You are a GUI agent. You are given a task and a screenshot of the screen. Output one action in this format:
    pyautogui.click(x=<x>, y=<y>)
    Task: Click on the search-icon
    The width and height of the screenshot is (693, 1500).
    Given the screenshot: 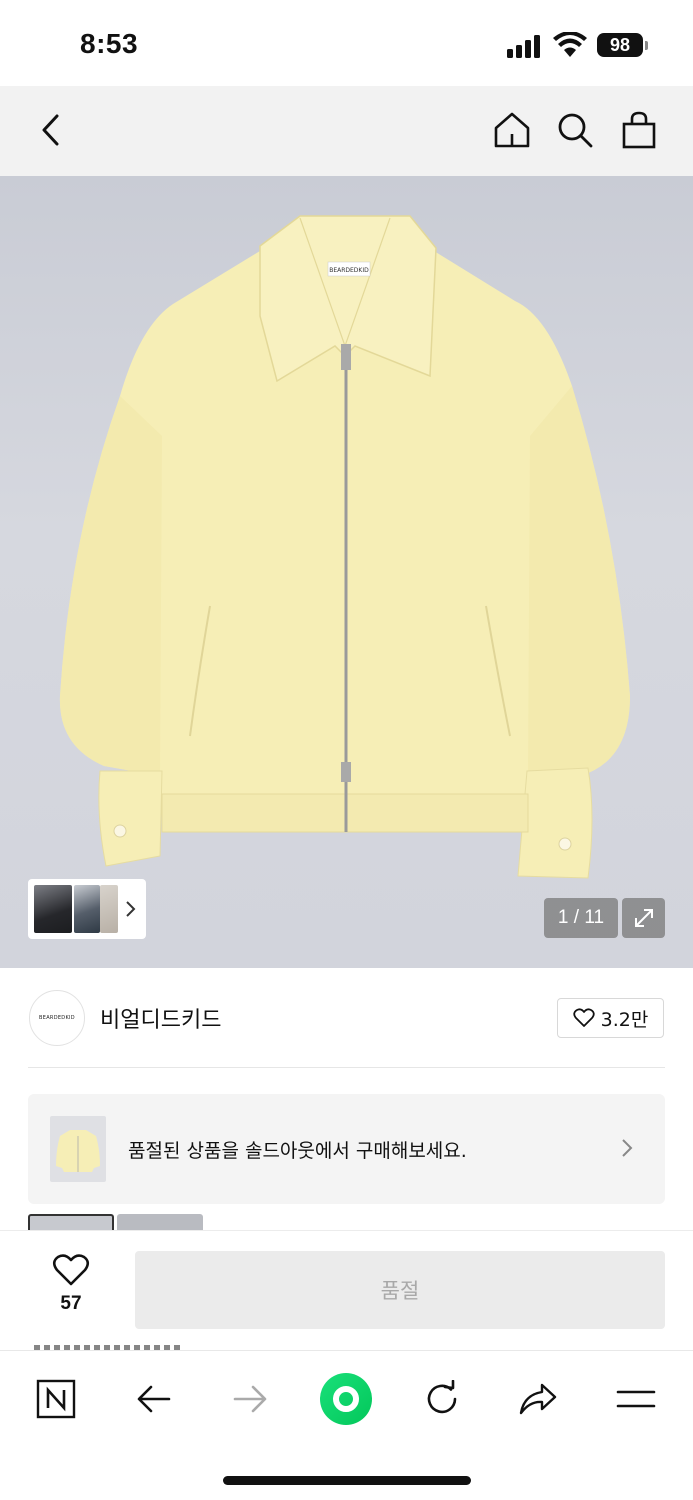 What is the action you would take?
    pyautogui.click(x=575, y=130)
    